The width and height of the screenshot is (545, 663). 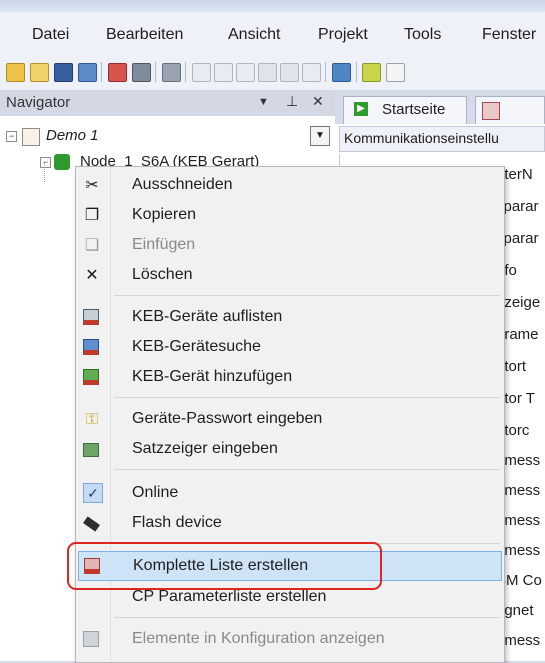 What do you see at coordinates (290, 276) in the screenshot?
I see `menu-item-loeschen: ✕ Löschen` at bounding box center [290, 276].